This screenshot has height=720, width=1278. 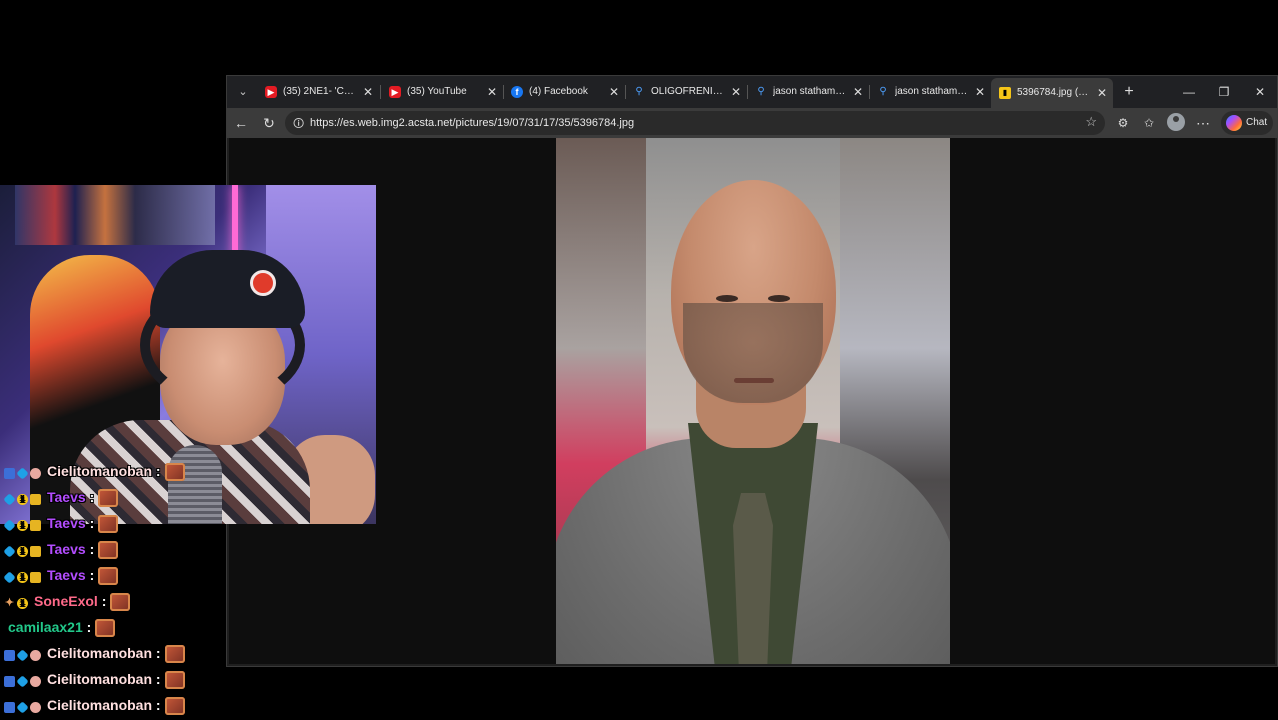 What do you see at coordinates (564, 92) in the screenshot?
I see `tab-2: f (4) Facebook ✕` at bounding box center [564, 92].